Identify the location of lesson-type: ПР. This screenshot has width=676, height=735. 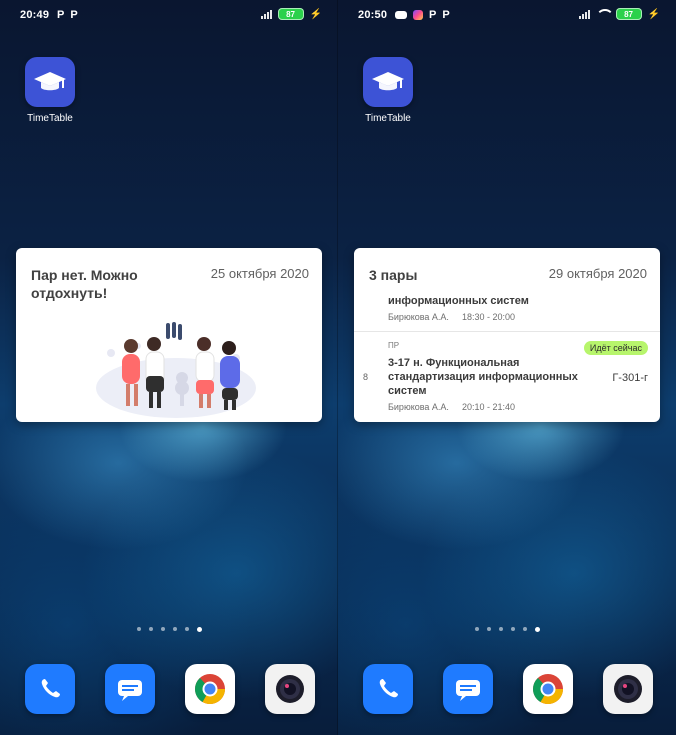
(394, 345).